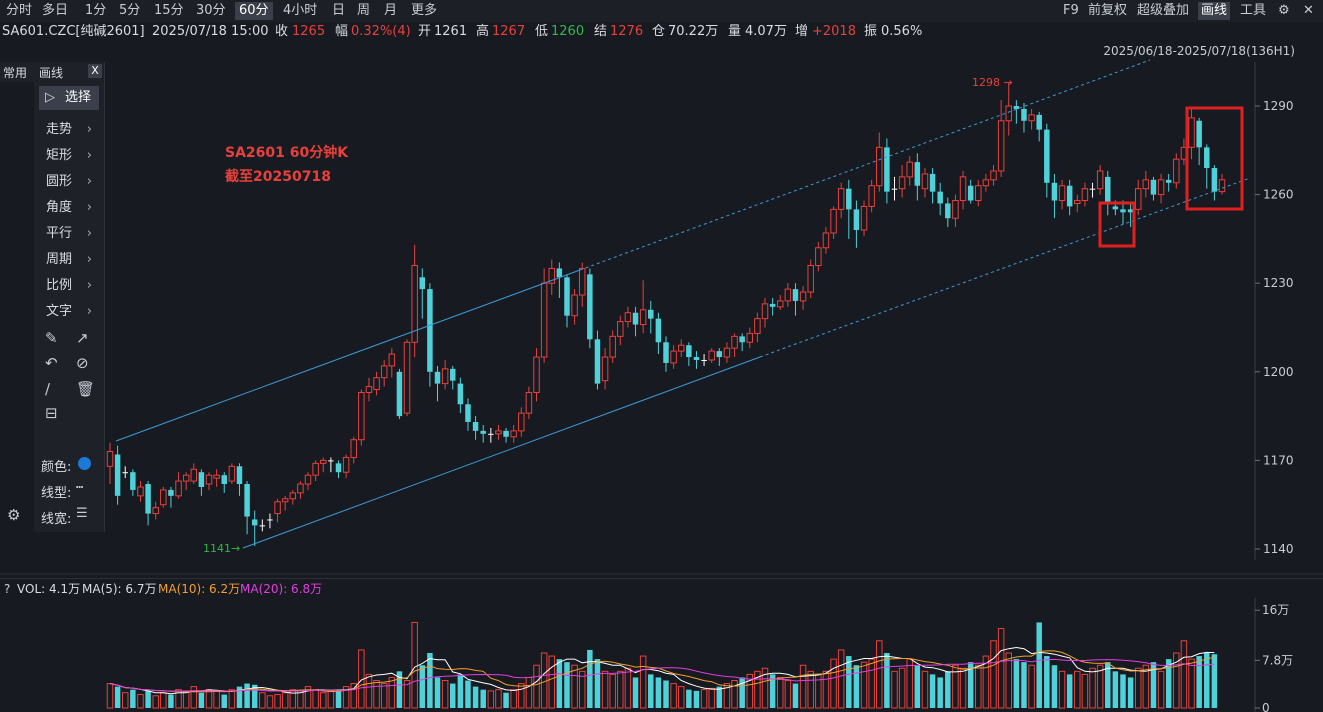 The width and height of the screenshot is (1323, 712). What do you see at coordinates (7, 589) in the screenshot?
I see `help-icon: ?` at bounding box center [7, 589].